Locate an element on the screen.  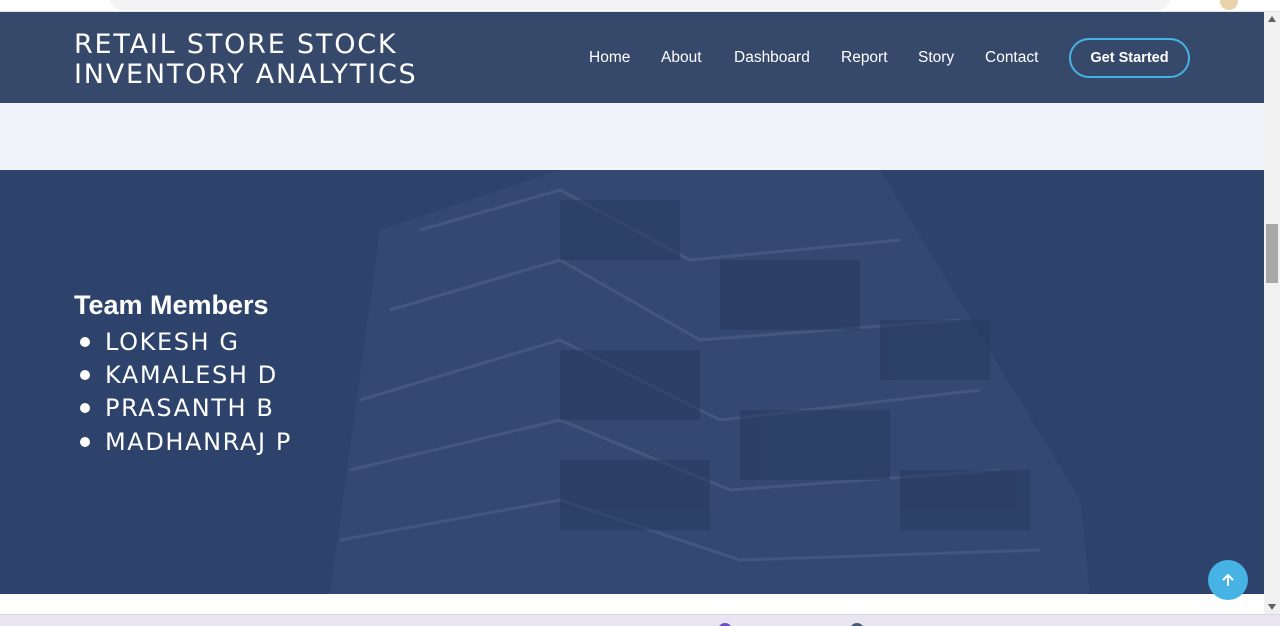
scroll-up-button is located at coordinates (1272, 19).